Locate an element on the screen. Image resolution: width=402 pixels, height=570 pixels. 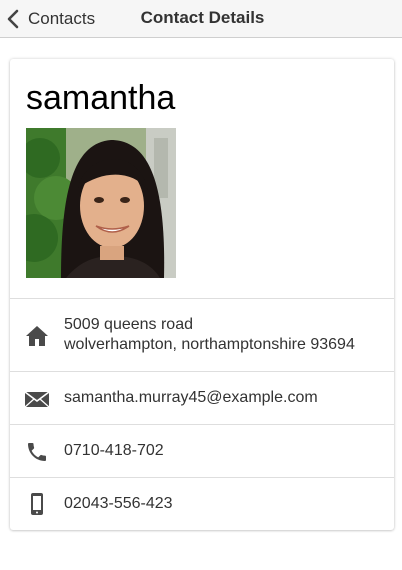
avatar is located at coordinates (101, 203).